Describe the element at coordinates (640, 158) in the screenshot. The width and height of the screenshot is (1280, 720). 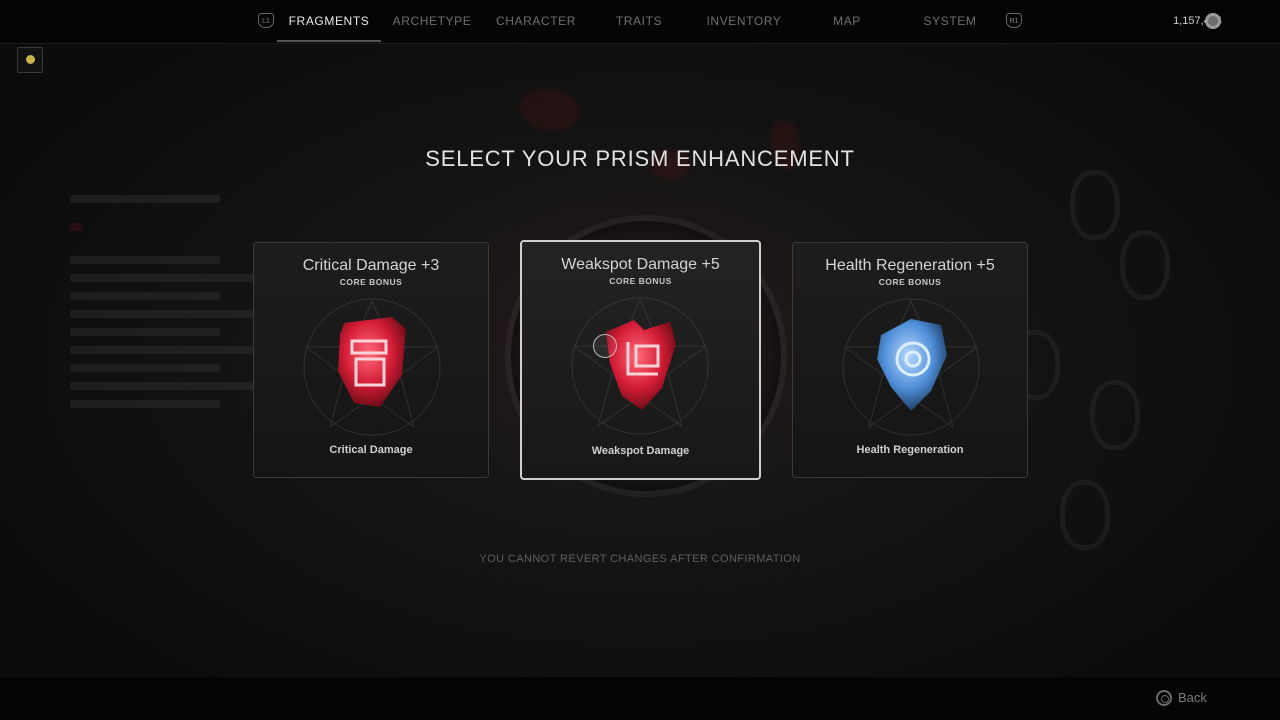
I see `page-title: SELECT YOUR PRISM ENHANCEMENT` at that location.